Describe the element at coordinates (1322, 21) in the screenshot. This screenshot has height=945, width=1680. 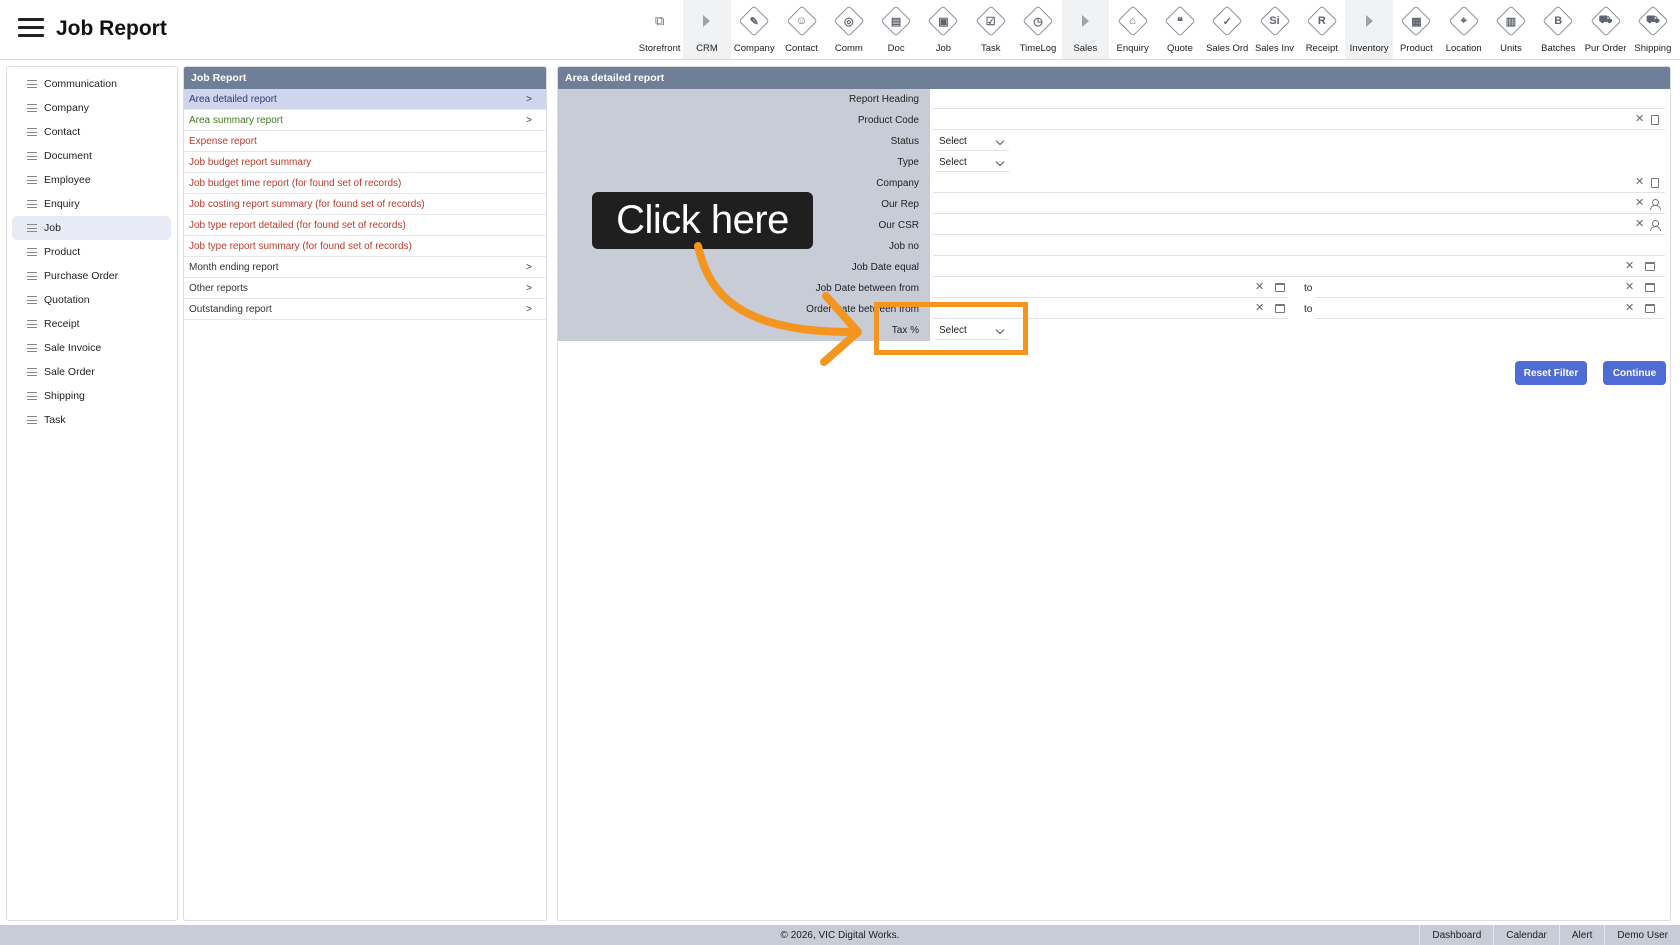
I see `receipt-icon: R` at that location.